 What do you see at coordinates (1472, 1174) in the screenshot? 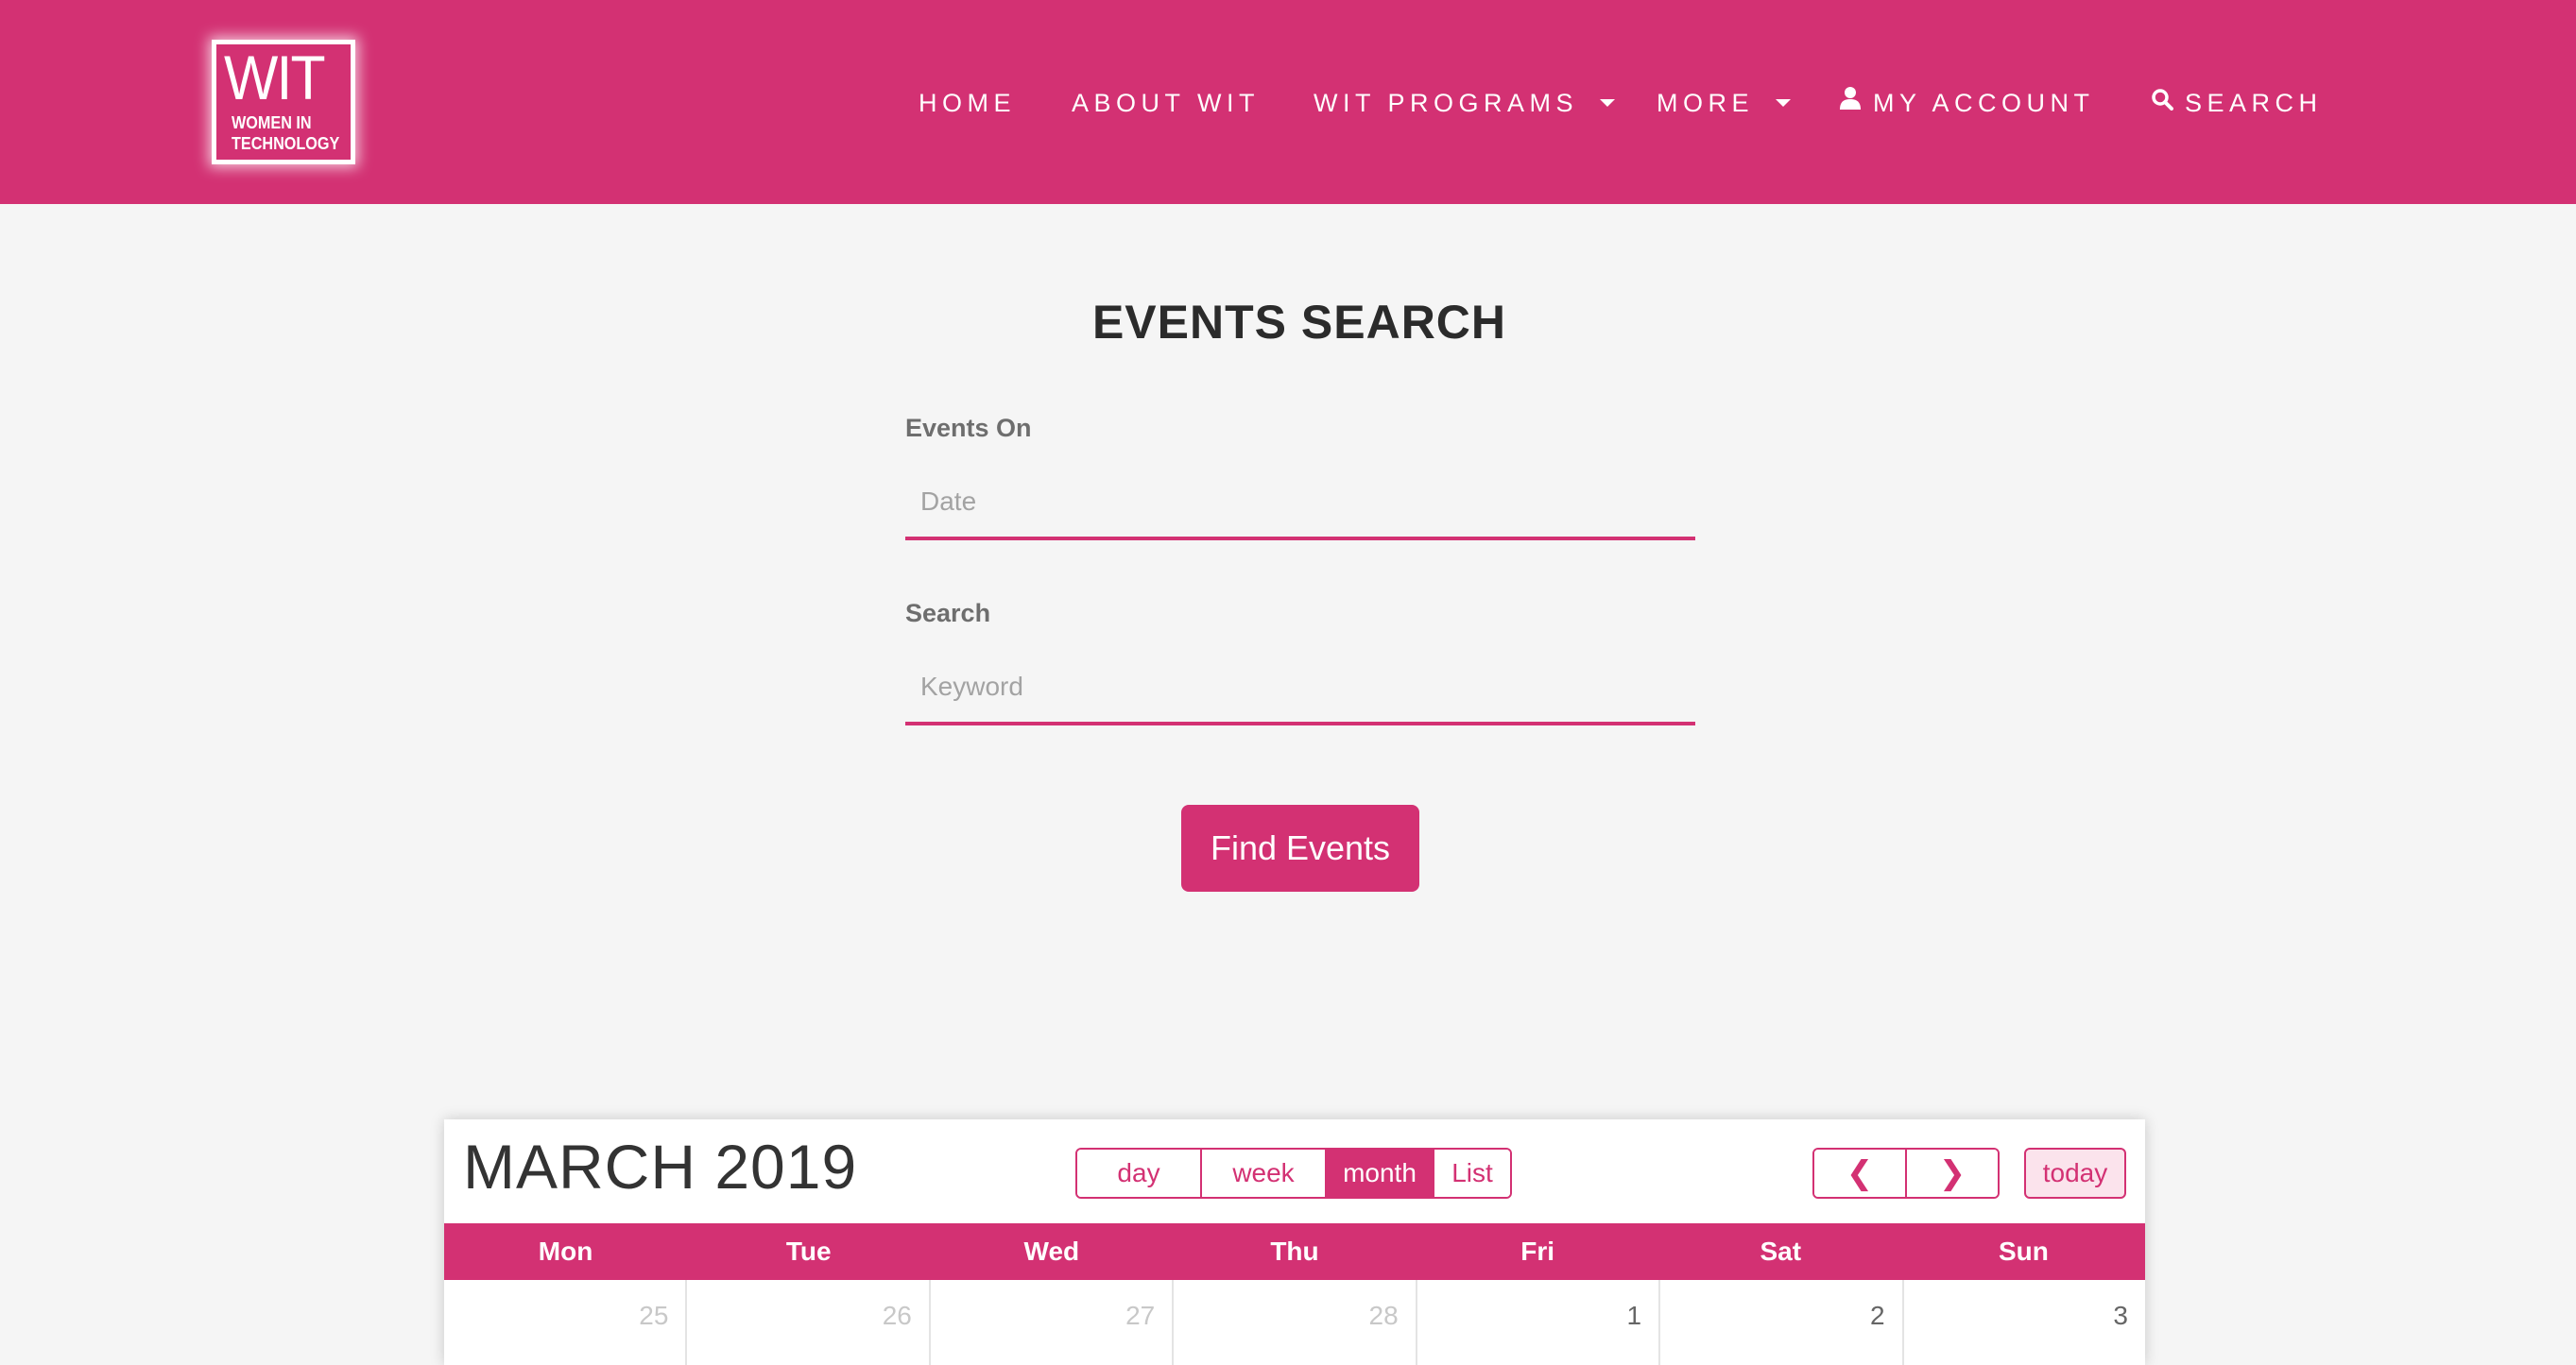
I see `view-list-button: List` at bounding box center [1472, 1174].